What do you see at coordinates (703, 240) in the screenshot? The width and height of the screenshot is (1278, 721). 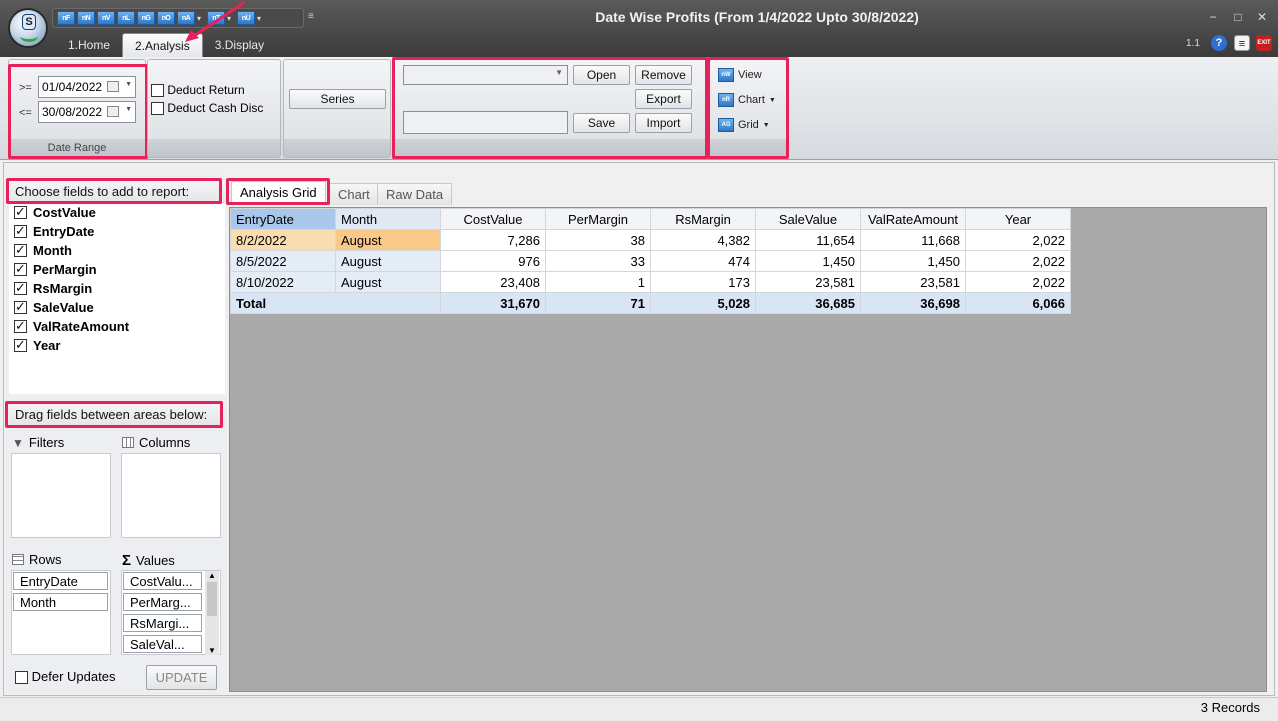 I see `value-cell: 4,382` at bounding box center [703, 240].